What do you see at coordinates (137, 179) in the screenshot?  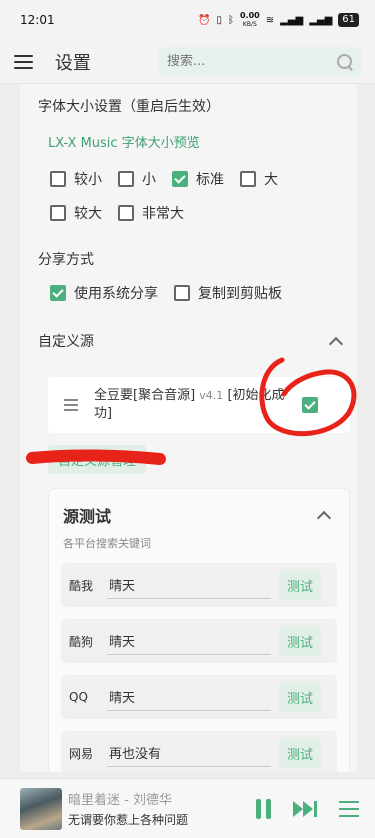 I see `font-option-small: 小` at bounding box center [137, 179].